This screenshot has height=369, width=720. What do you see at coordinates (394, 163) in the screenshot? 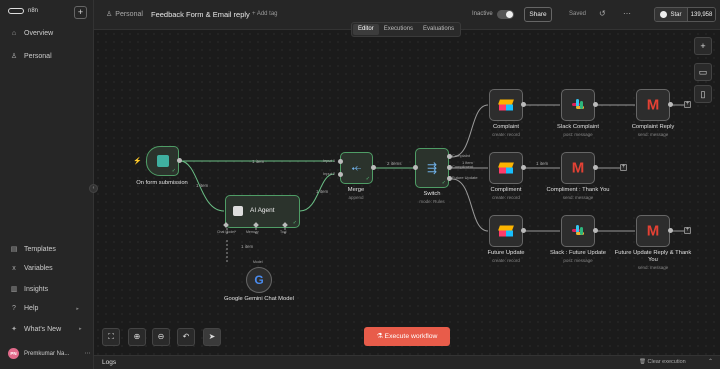
I see `edge-label: 2 items` at bounding box center [394, 163].